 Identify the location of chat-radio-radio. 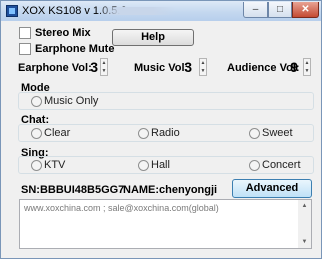
(143, 133).